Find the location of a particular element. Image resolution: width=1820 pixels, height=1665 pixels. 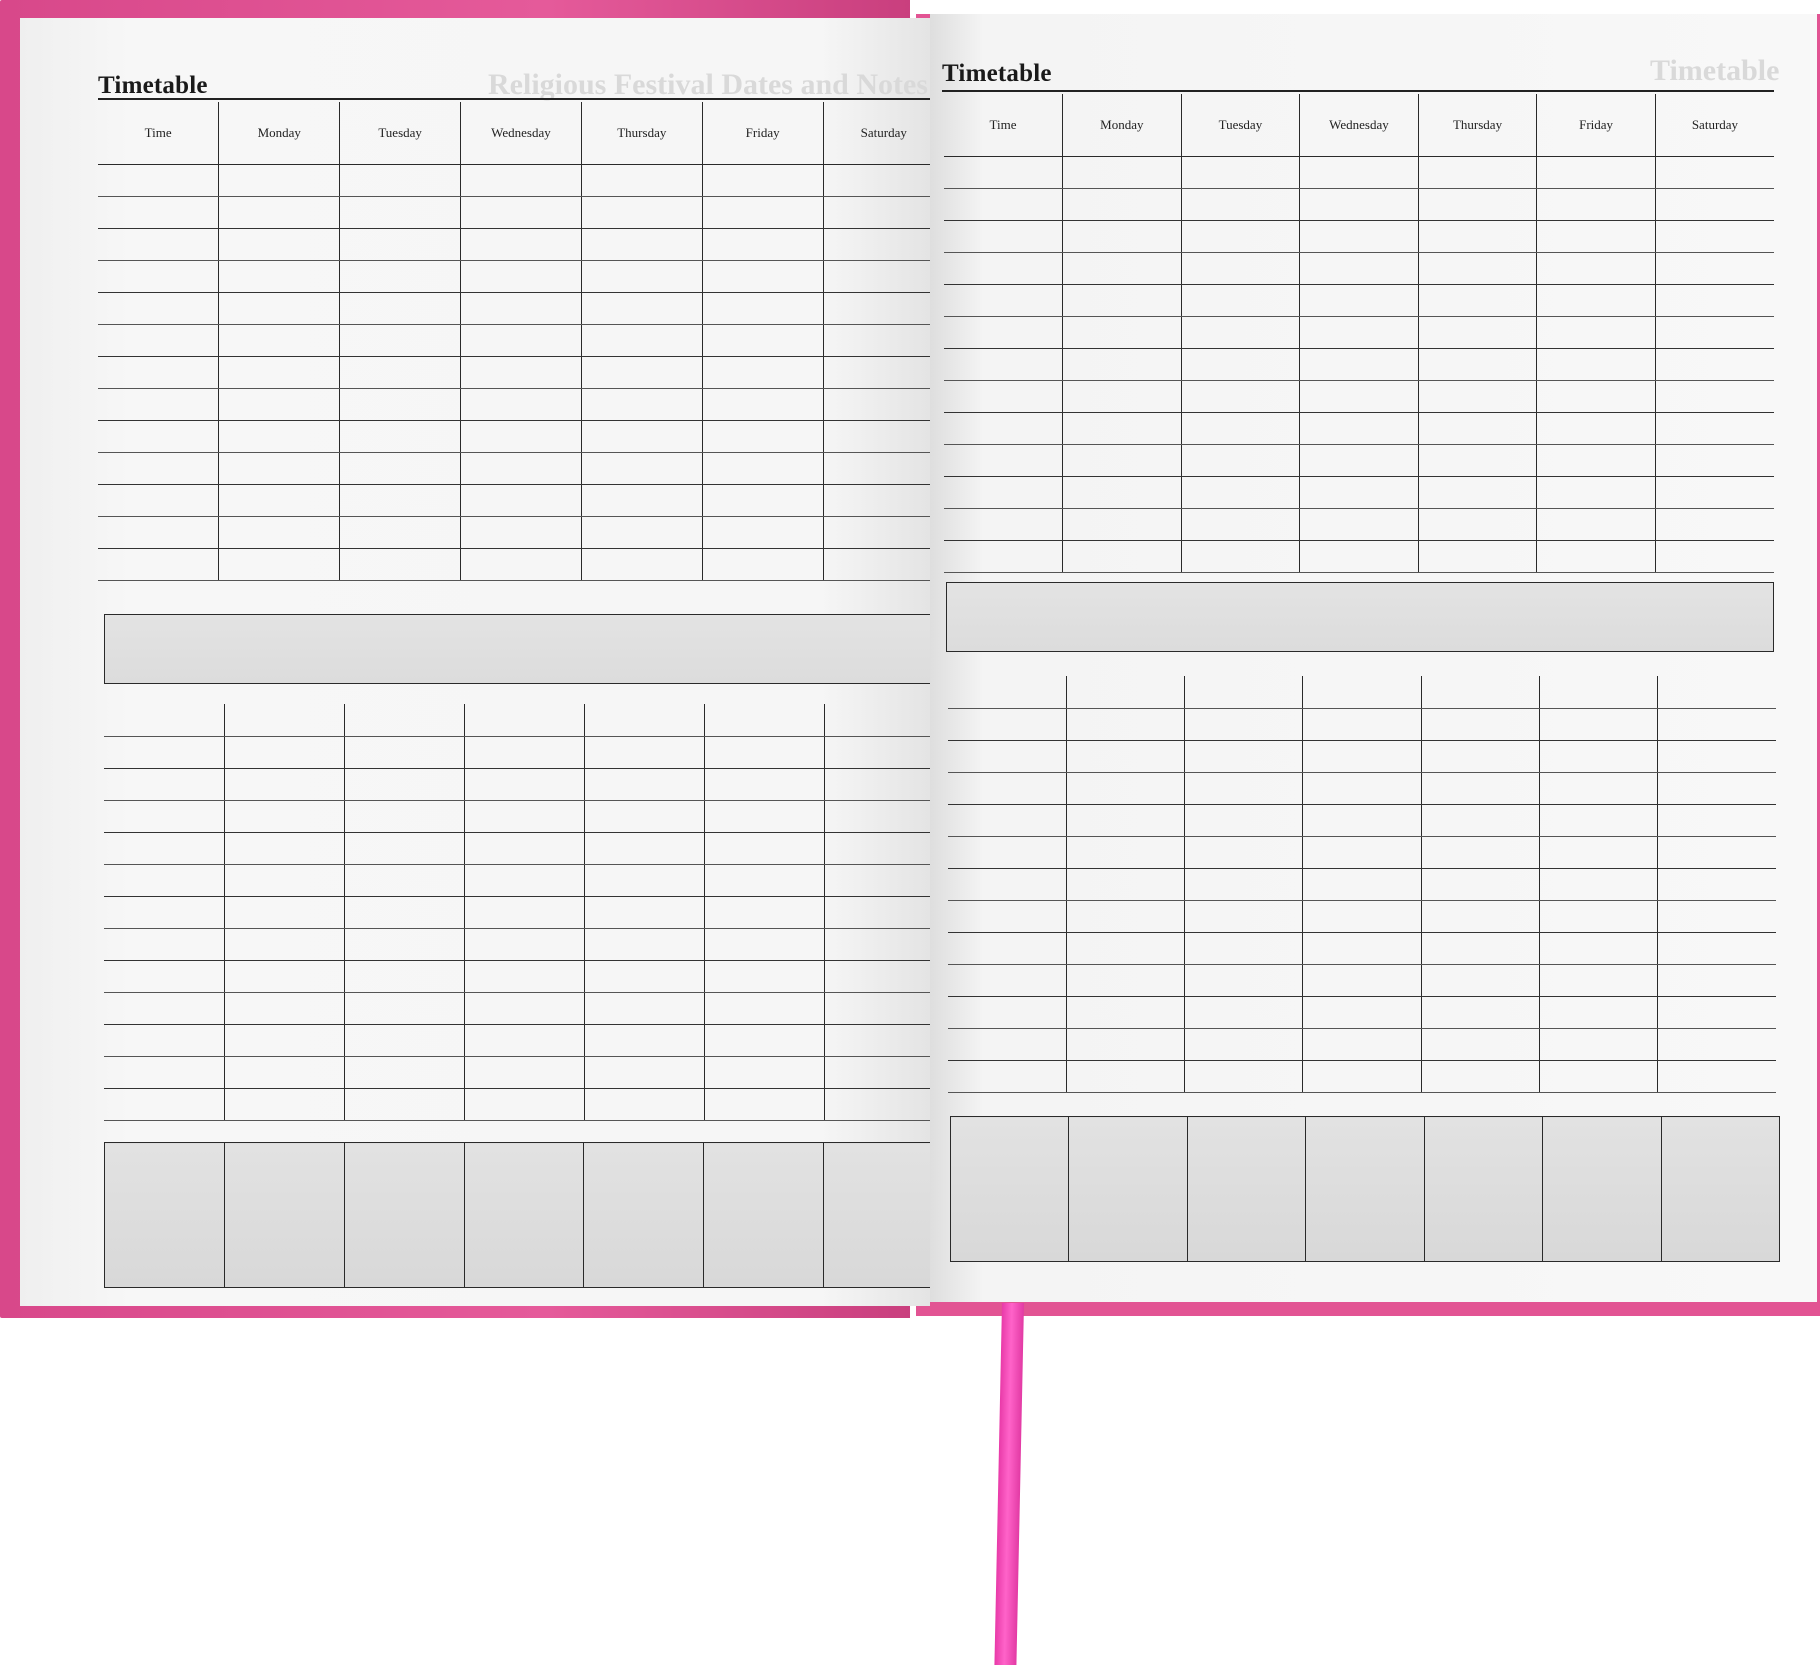

column-header-wednesday: Wednesday is located at coordinates (1359, 125).